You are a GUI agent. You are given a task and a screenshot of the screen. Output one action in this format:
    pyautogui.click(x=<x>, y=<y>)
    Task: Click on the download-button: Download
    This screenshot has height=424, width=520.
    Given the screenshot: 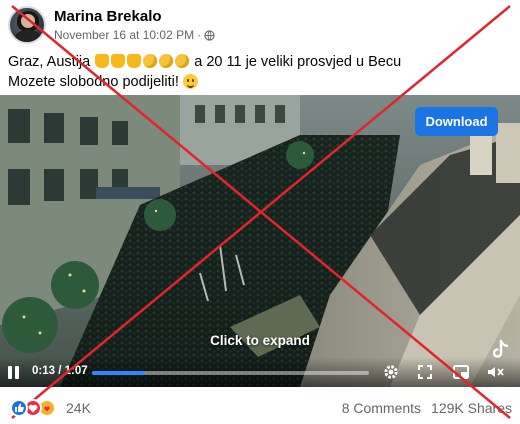 What is the action you would take?
    pyautogui.click(x=456, y=121)
    